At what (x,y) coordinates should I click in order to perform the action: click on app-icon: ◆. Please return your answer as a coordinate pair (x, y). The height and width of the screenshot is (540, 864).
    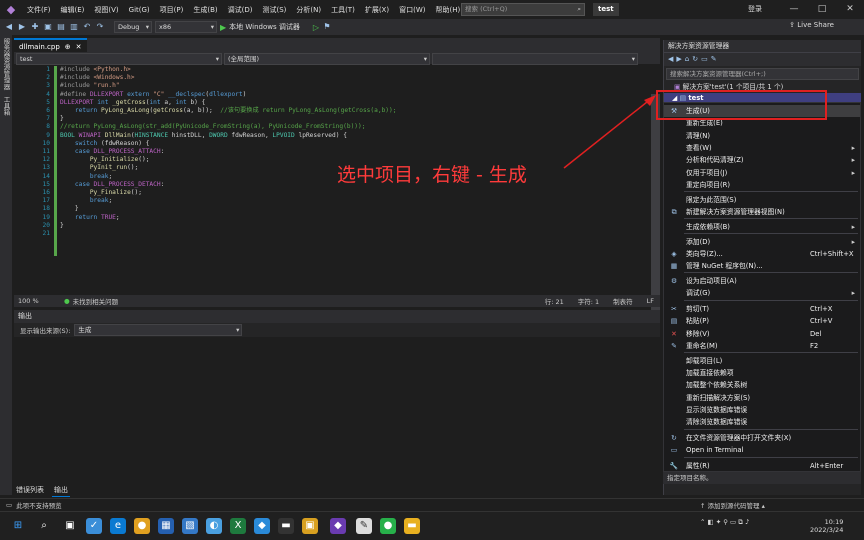
    Looking at the image, I should click on (262, 526).